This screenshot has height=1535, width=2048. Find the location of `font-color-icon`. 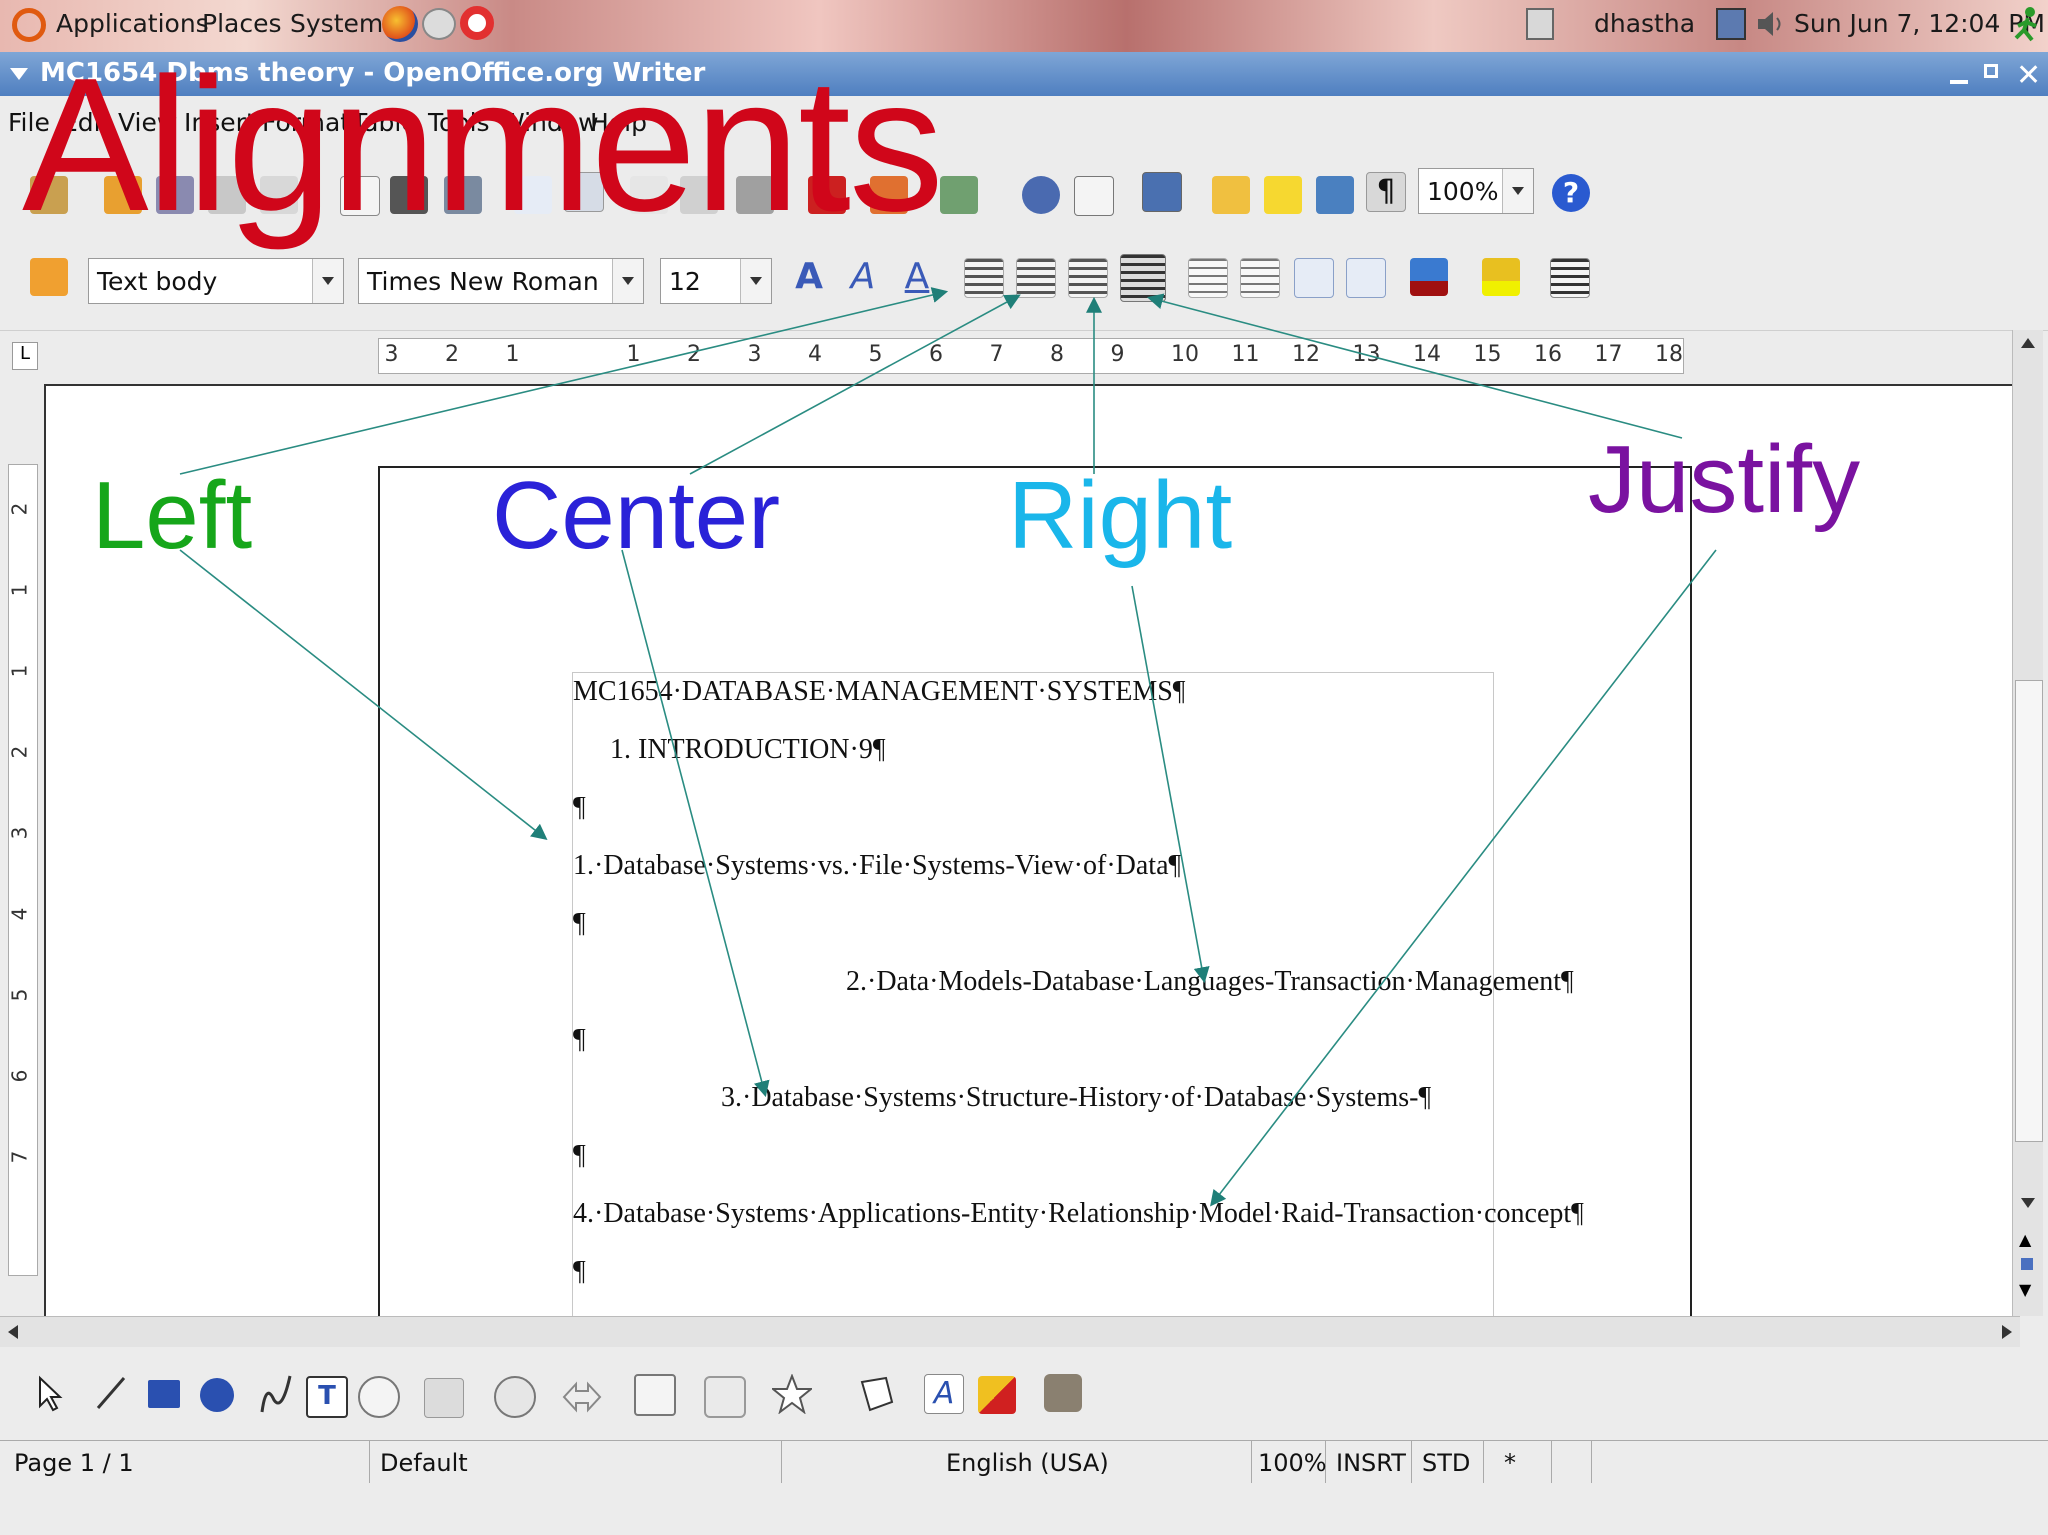

font-color-icon is located at coordinates (1429, 277).